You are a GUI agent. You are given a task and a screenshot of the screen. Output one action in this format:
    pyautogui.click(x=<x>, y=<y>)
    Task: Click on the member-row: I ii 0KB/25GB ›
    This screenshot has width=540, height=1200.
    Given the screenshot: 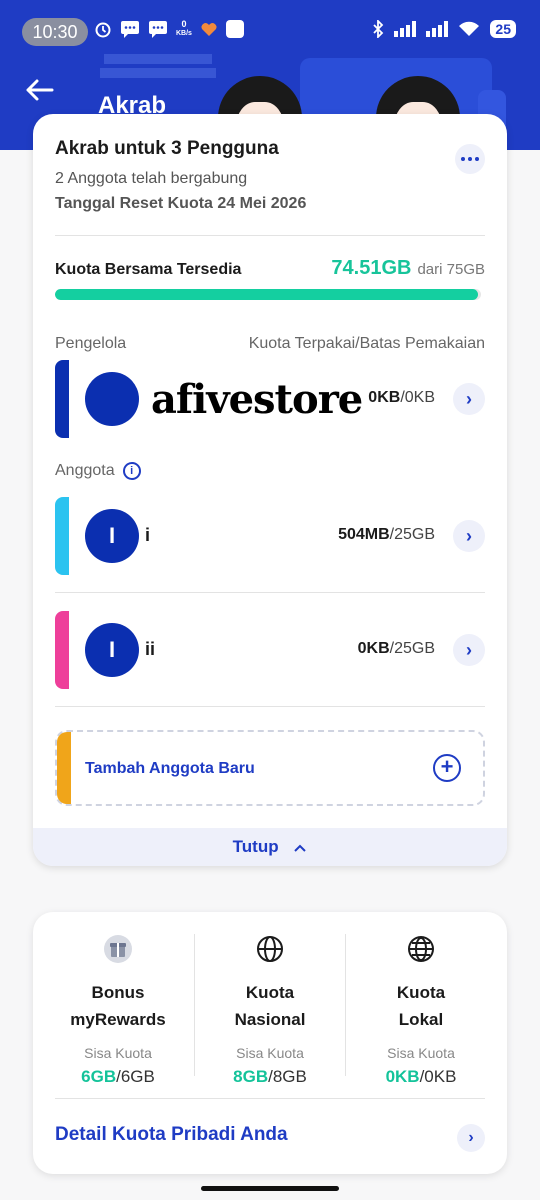 What is the action you would take?
    pyautogui.click(x=270, y=650)
    